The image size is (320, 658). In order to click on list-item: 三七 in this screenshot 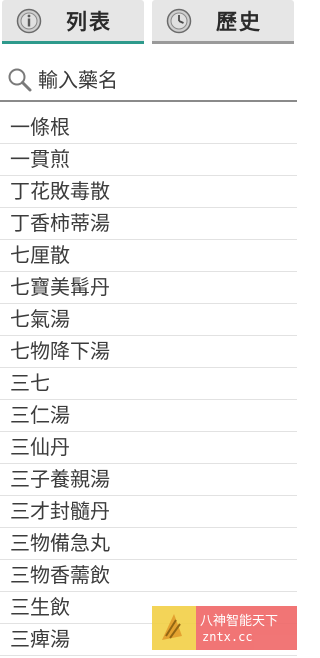, I will do `click(148, 384)`.